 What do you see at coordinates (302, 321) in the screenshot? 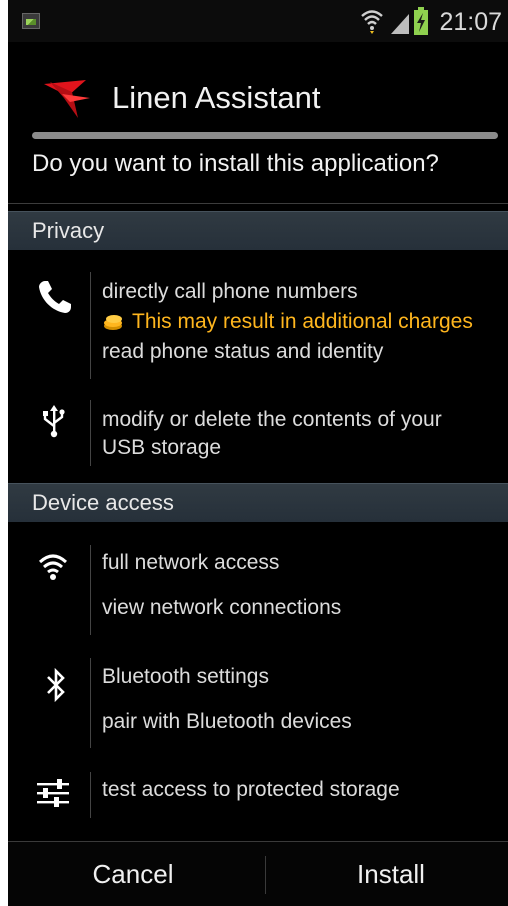
I see `charges-warning-text: This may result in additional charges` at bounding box center [302, 321].